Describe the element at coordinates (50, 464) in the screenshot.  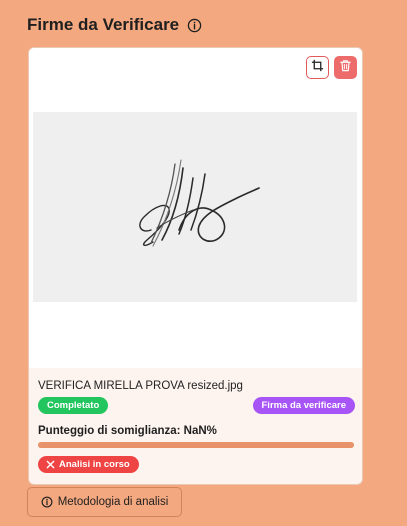
I see `x-icon` at that location.